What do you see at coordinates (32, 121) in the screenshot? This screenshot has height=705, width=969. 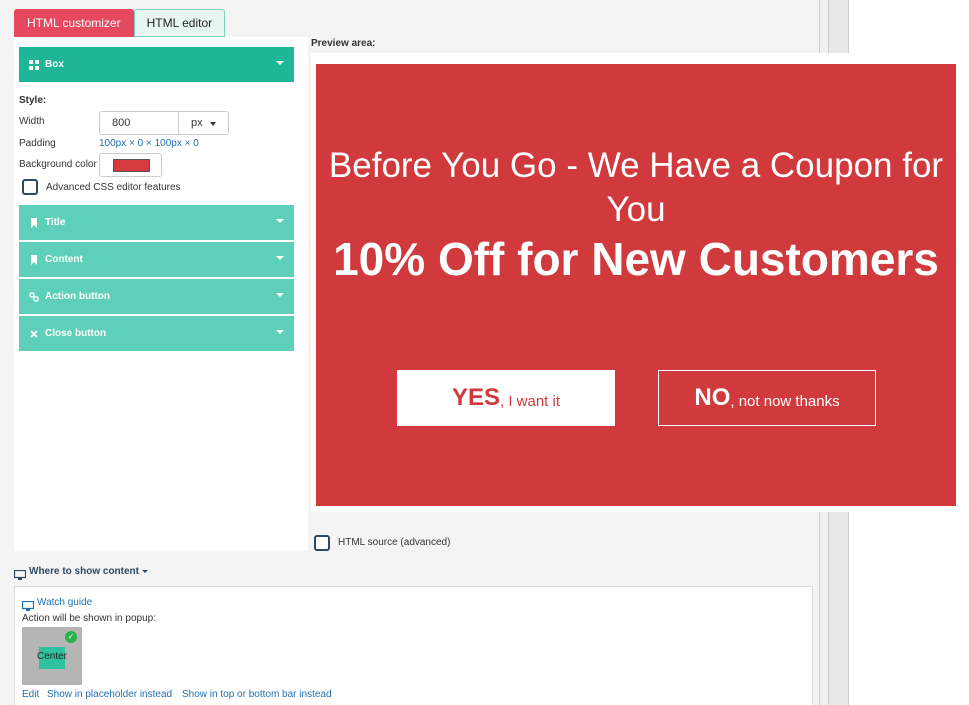 I see `width-label: Width` at bounding box center [32, 121].